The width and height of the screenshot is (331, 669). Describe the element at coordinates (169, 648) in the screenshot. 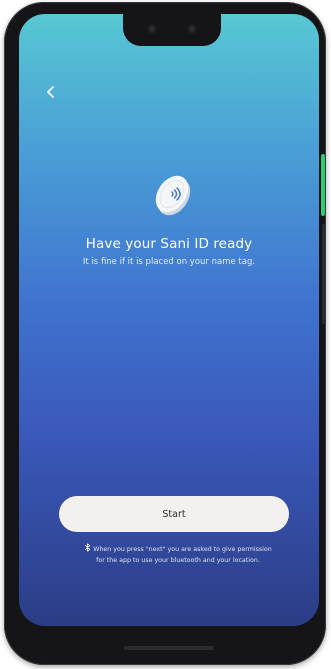

I see `phone-bottom-speaker` at that location.